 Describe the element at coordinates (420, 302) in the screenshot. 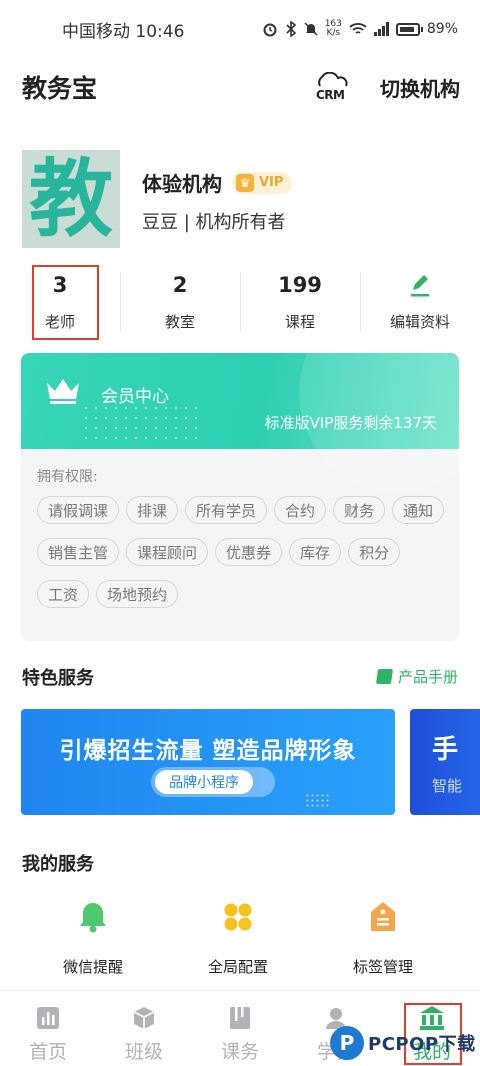

I see `edit-profile-button: 编辑资料` at that location.